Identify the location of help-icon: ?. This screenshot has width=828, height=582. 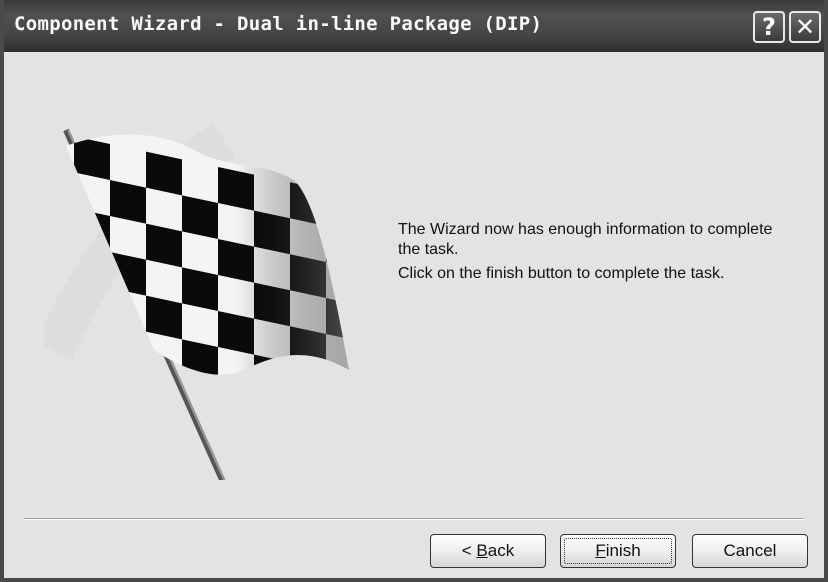
(769, 27).